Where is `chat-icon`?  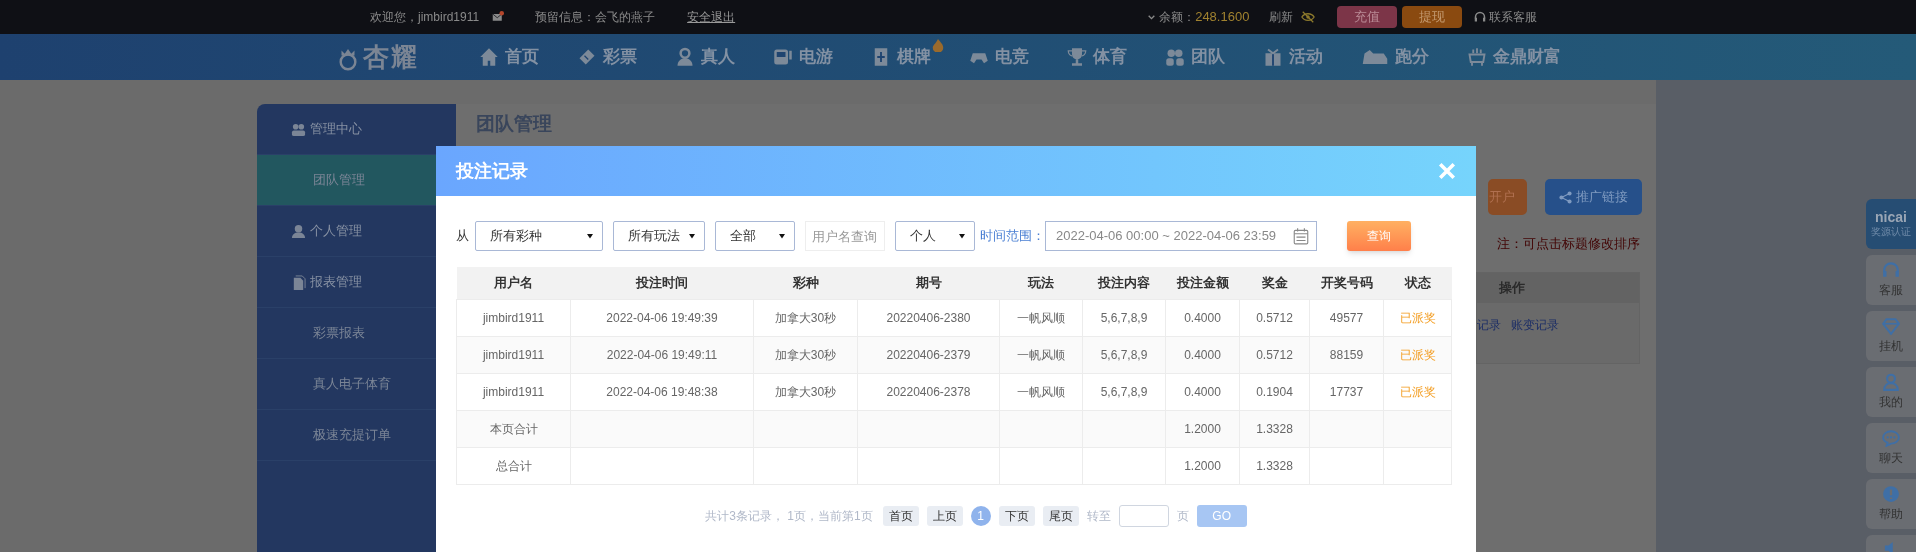
chat-icon is located at coordinates (1891, 438).